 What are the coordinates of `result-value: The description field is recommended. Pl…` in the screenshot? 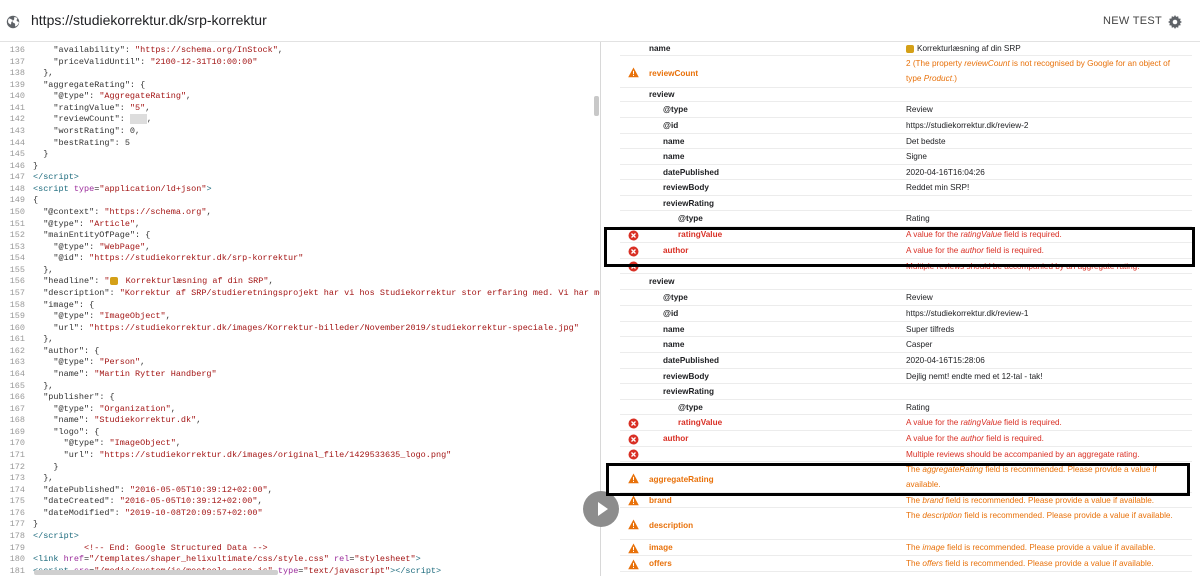 It's located at (1039, 515).